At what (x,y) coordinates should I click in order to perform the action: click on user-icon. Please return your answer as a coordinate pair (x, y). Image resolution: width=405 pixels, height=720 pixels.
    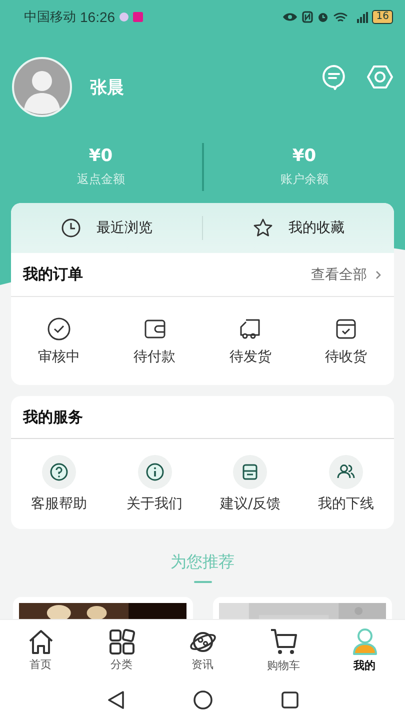
    Looking at the image, I should click on (365, 642).